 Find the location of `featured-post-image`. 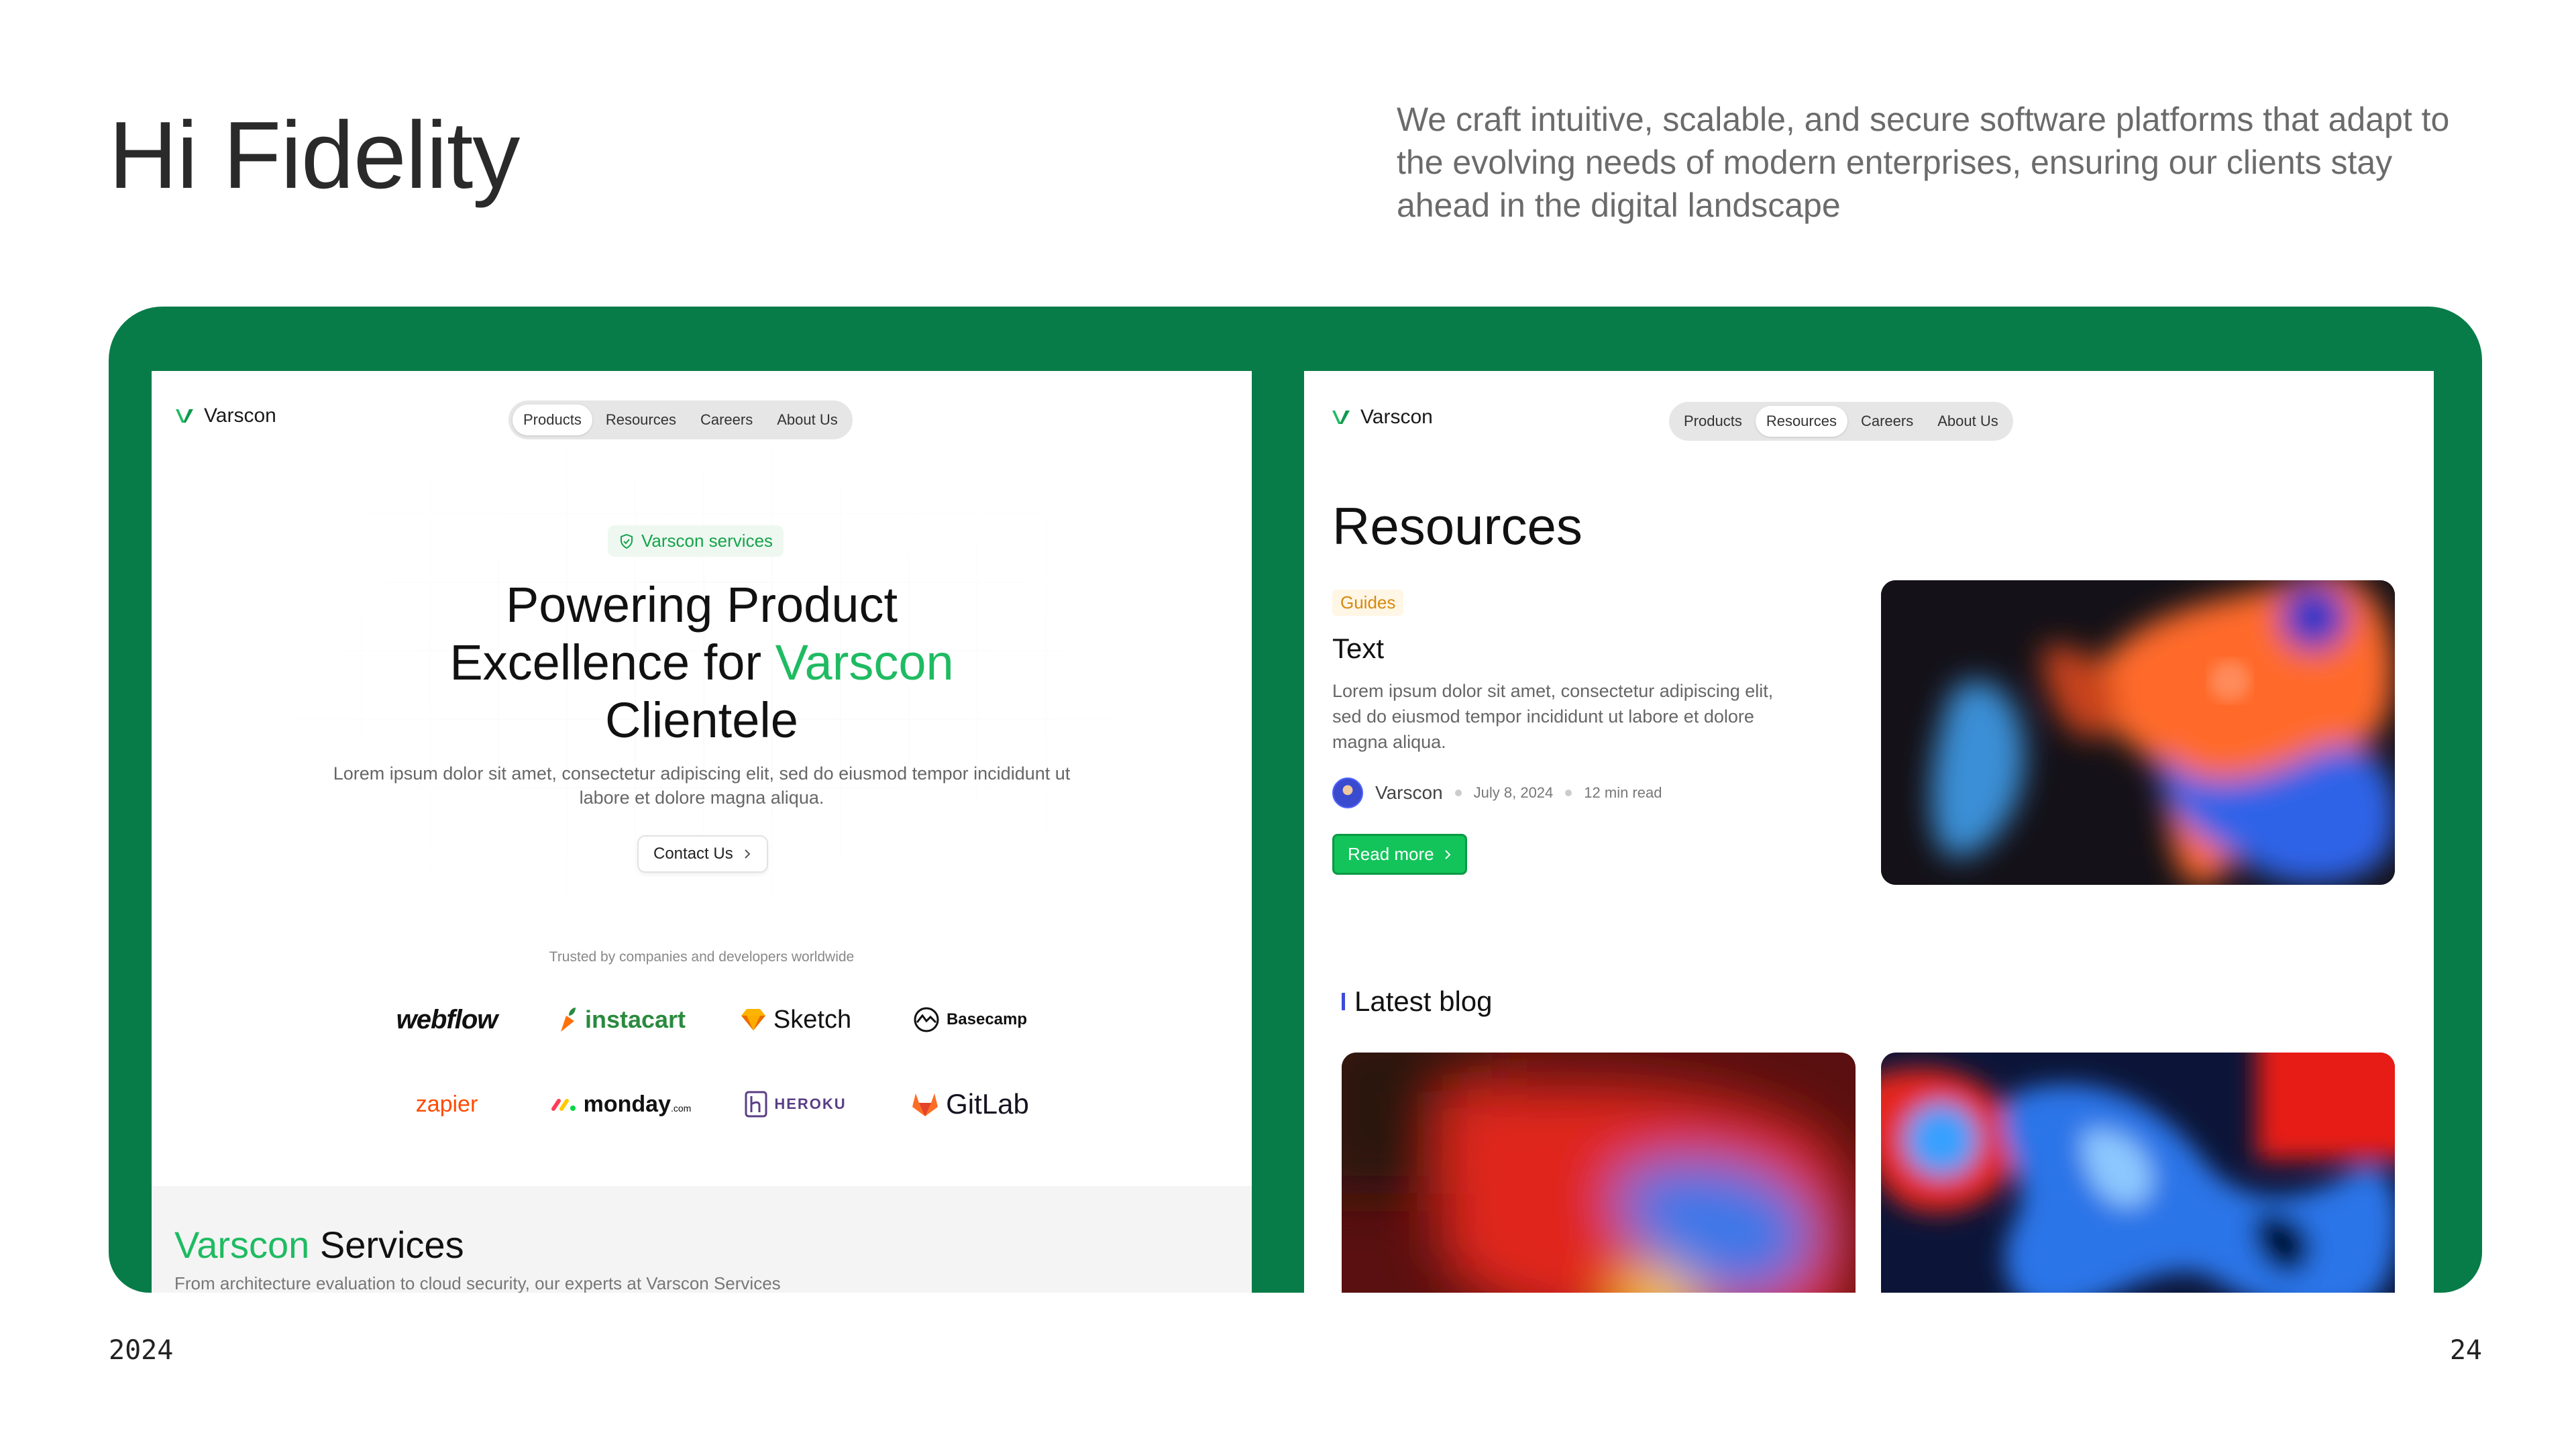

featured-post-image is located at coordinates (2138, 732).